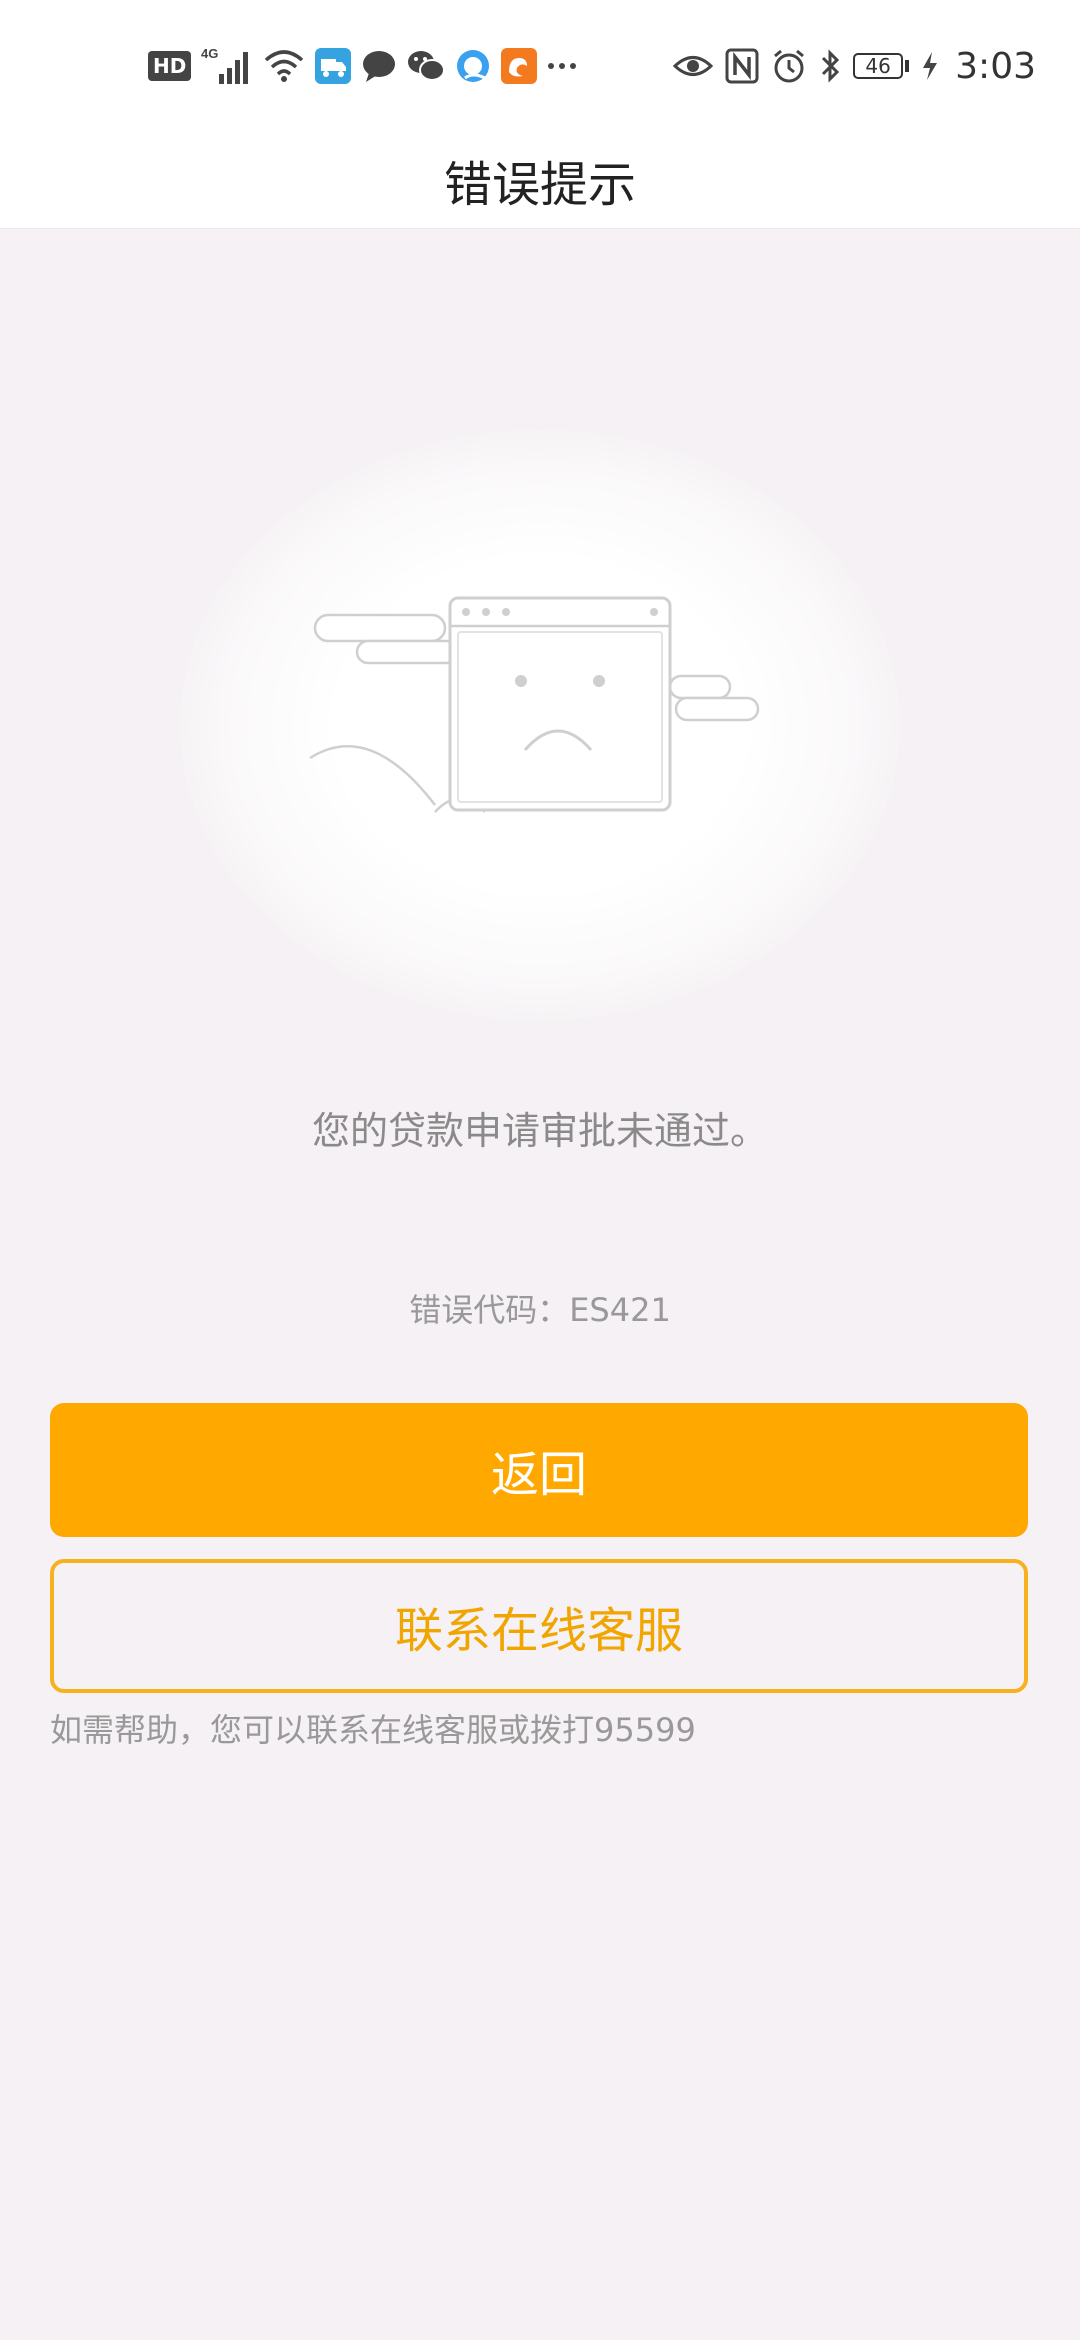 The image size is (1080, 2340). I want to click on uc-browser-icon, so click(519, 66).